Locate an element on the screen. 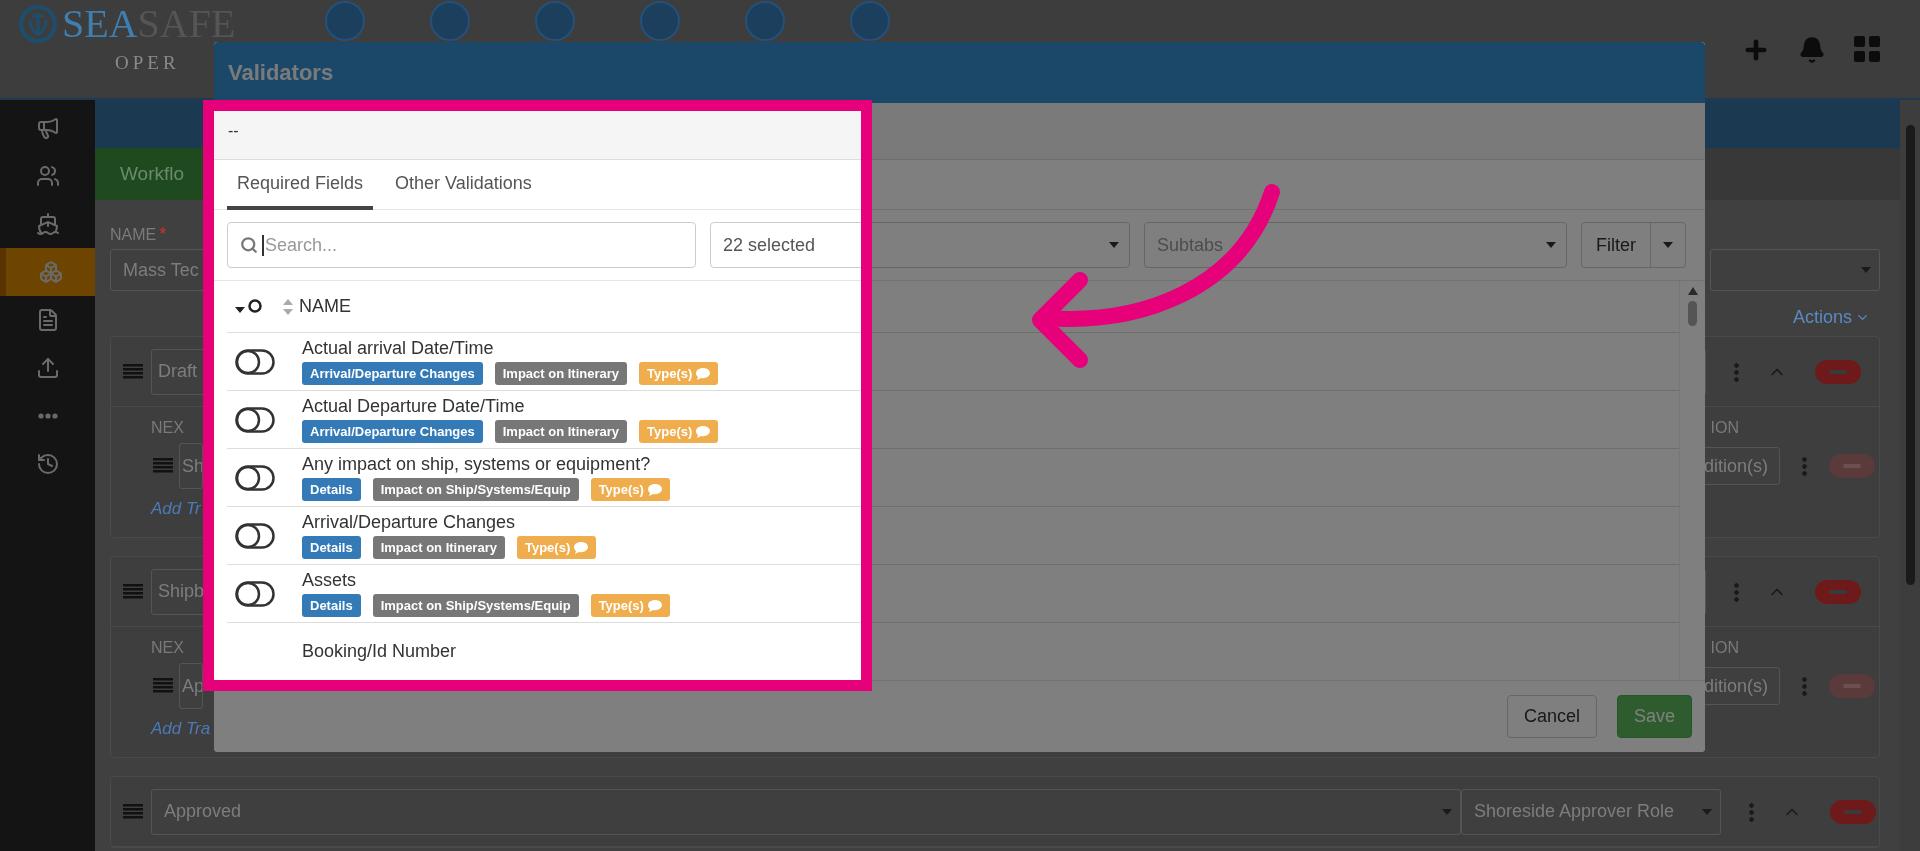 This screenshot has height=851, width=1920. dialog-title: Validators is located at coordinates (959, 72).